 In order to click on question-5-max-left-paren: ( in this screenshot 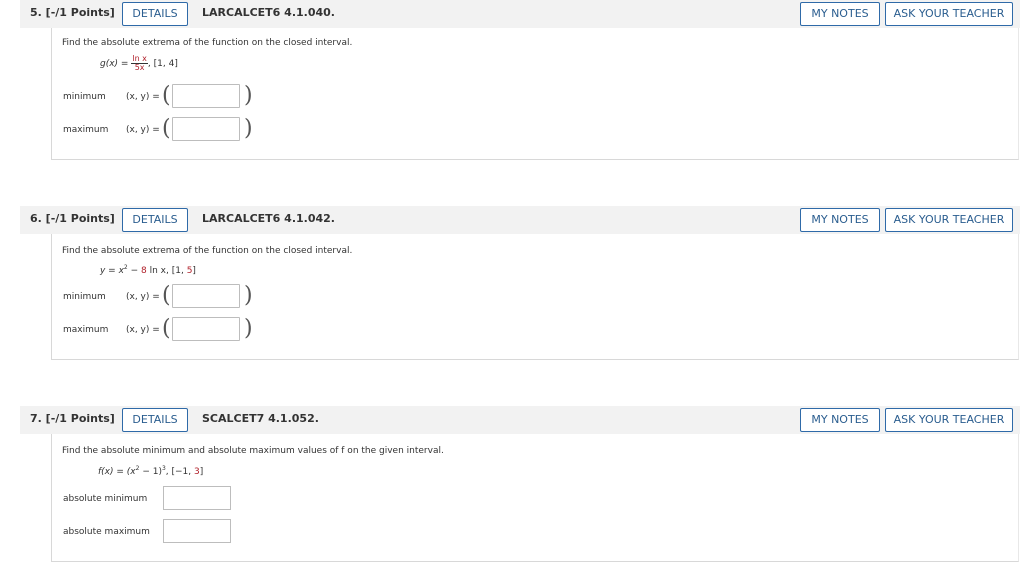, I will do `click(166, 128)`.